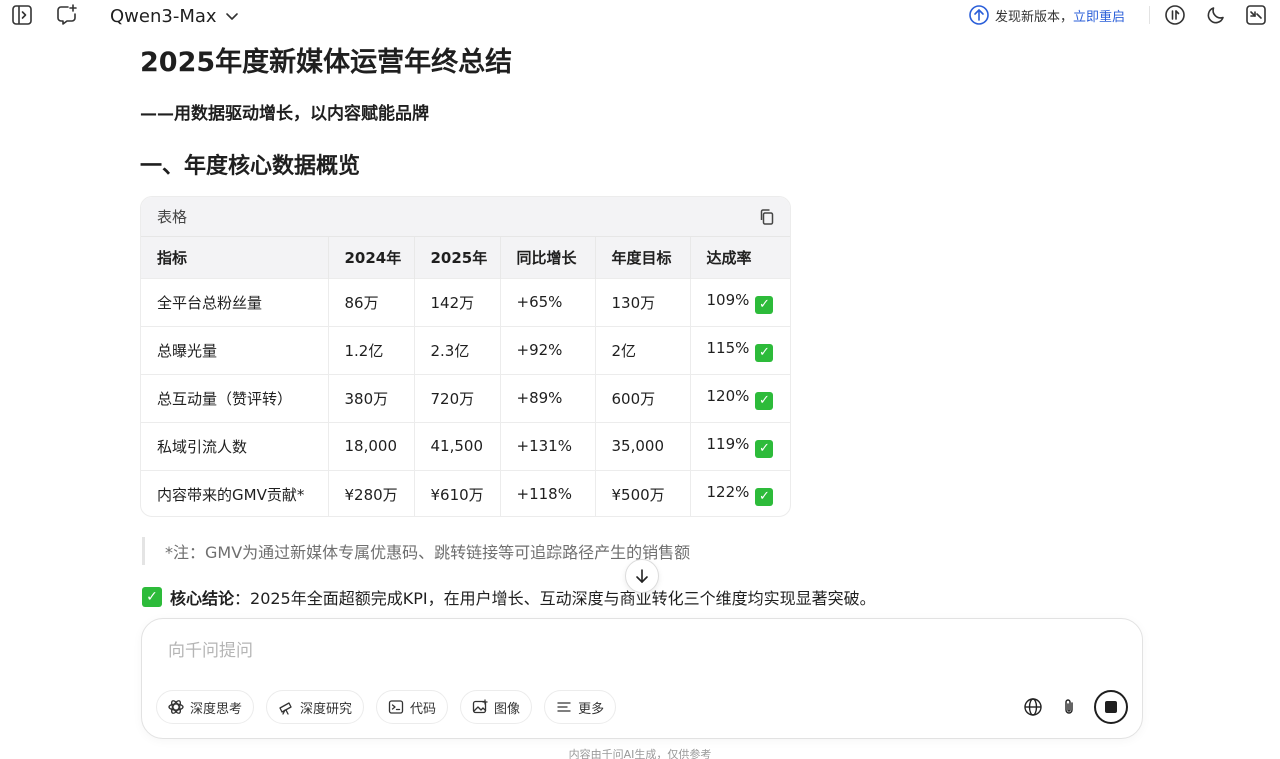  Describe the element at coordinates (643, 349) in the screenshot. I see `table-cell: 2亿` at that location.